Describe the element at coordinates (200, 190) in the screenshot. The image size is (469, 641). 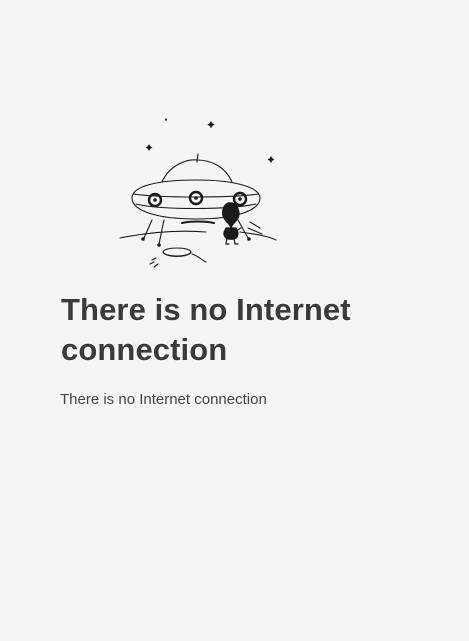
I see `ufo-alien-icon` at that location.